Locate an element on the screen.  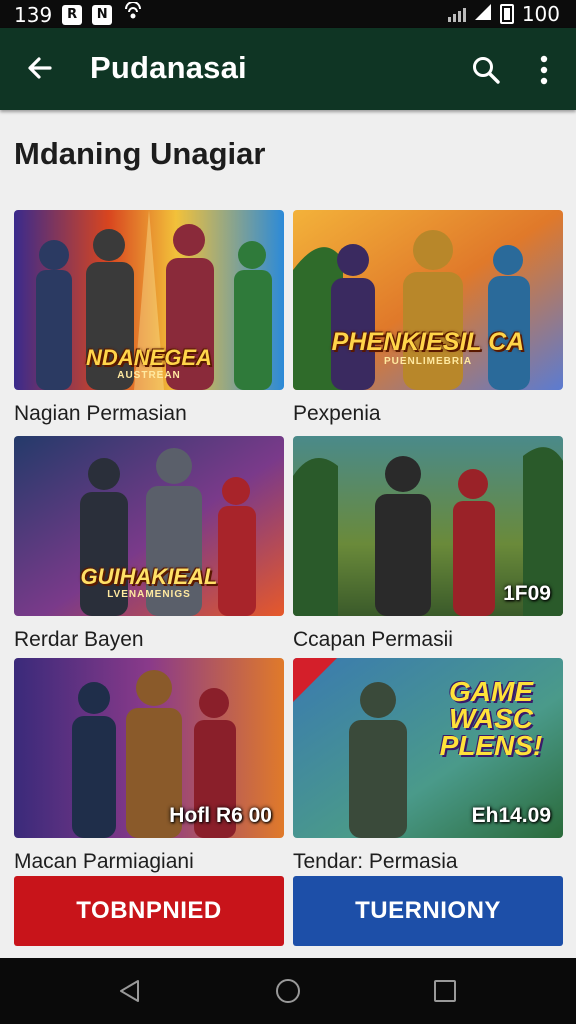
game-time-badge: 1F09 is located at coordinates (527, 593).